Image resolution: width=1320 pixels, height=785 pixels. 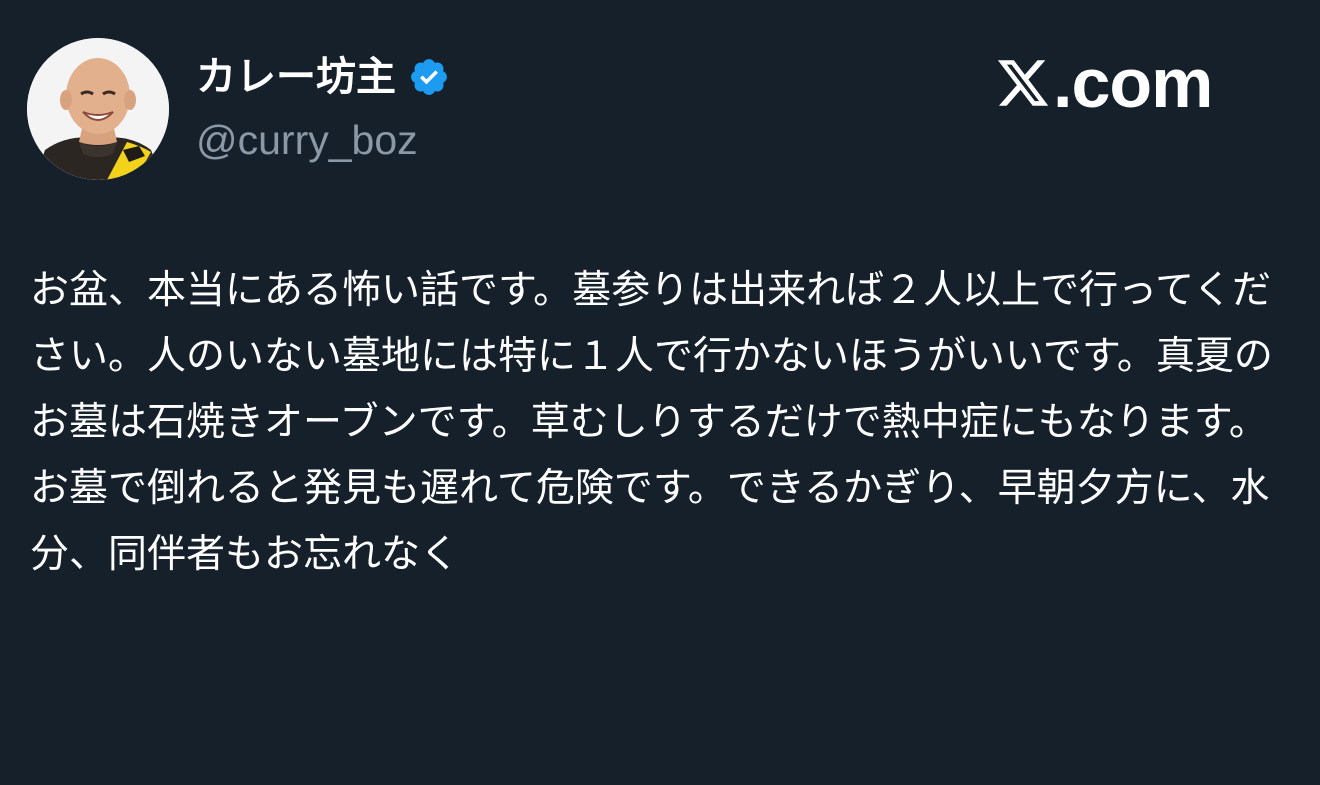 I want to click on x-logo-icon, so click(x=1023, y=83).